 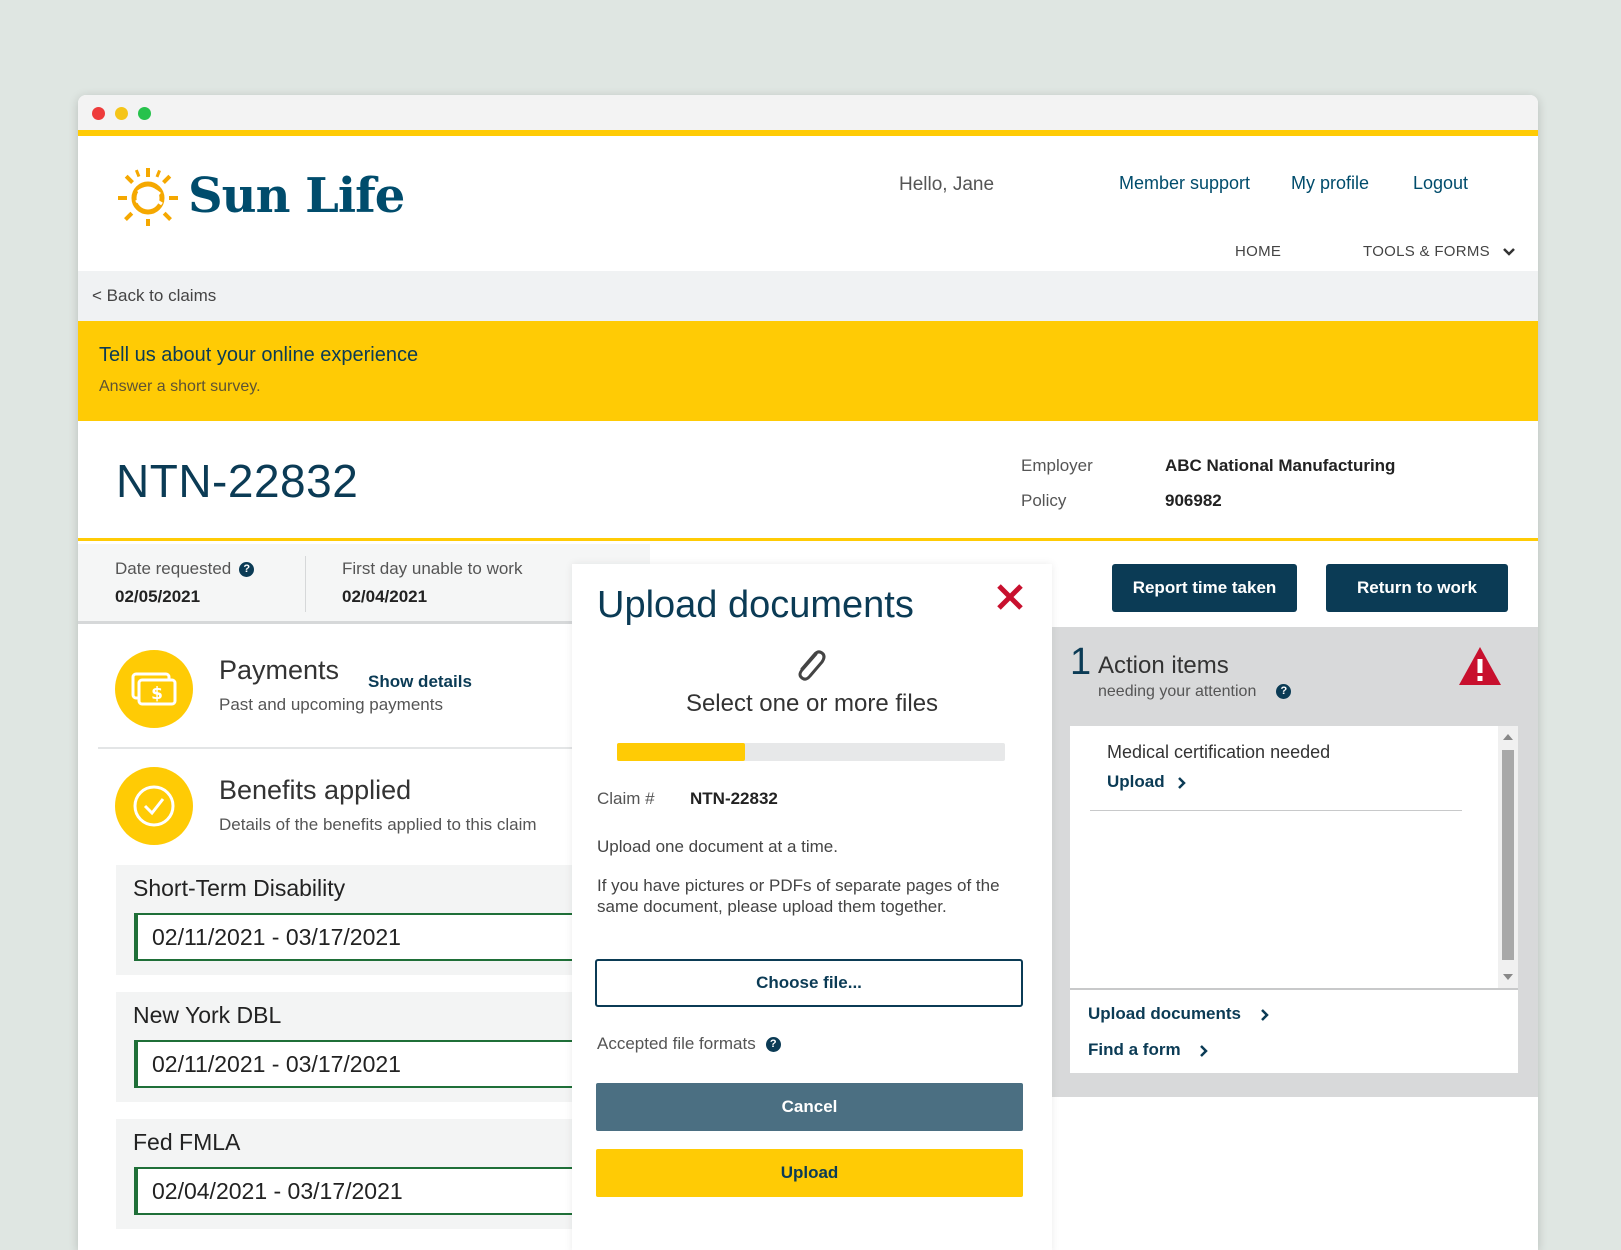 I want to click on find-a-form-link: Find a form, so click(x=1148, y=1050).